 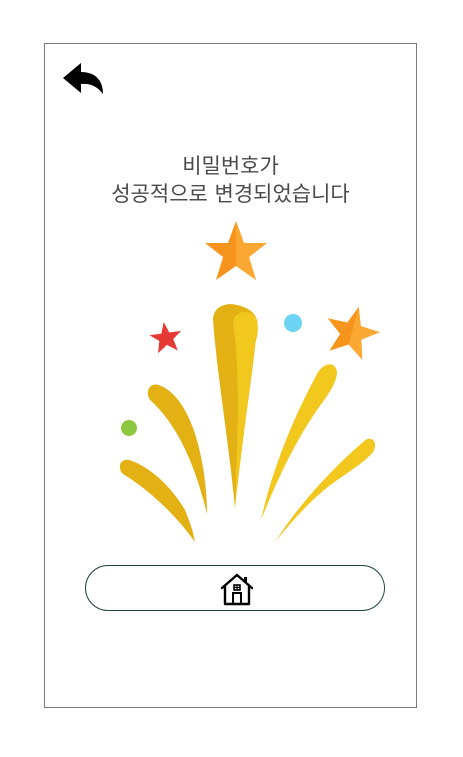 I want to click on right-star, so click(x=353, y=333).